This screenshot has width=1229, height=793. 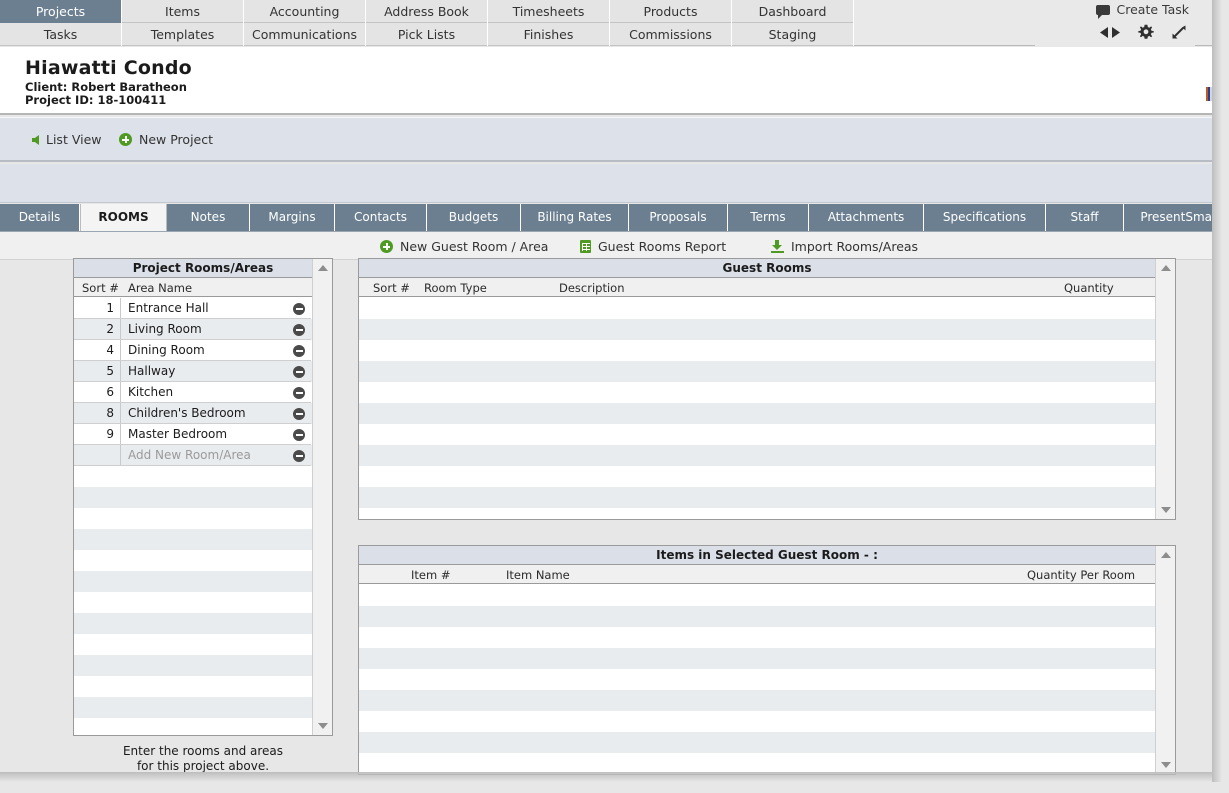 What do you see at coordinates (292, 217) in the screenshot?
I see `tab-margins: Margins` at bounding box center [292, 217].